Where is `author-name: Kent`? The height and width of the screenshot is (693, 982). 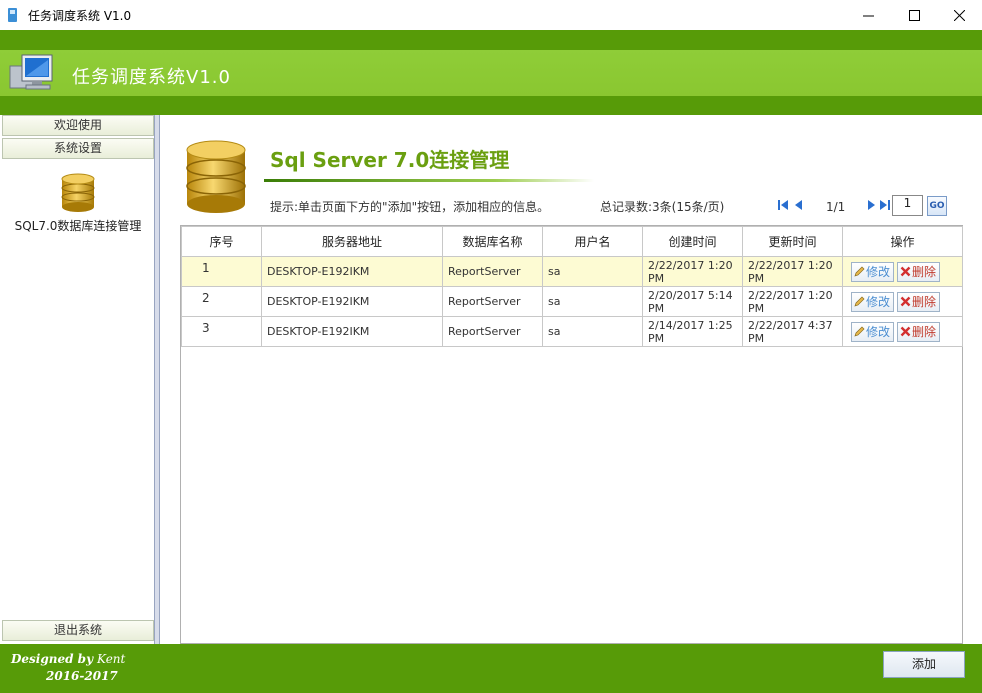 author-name: Kent is located at coordinates (111, 659).